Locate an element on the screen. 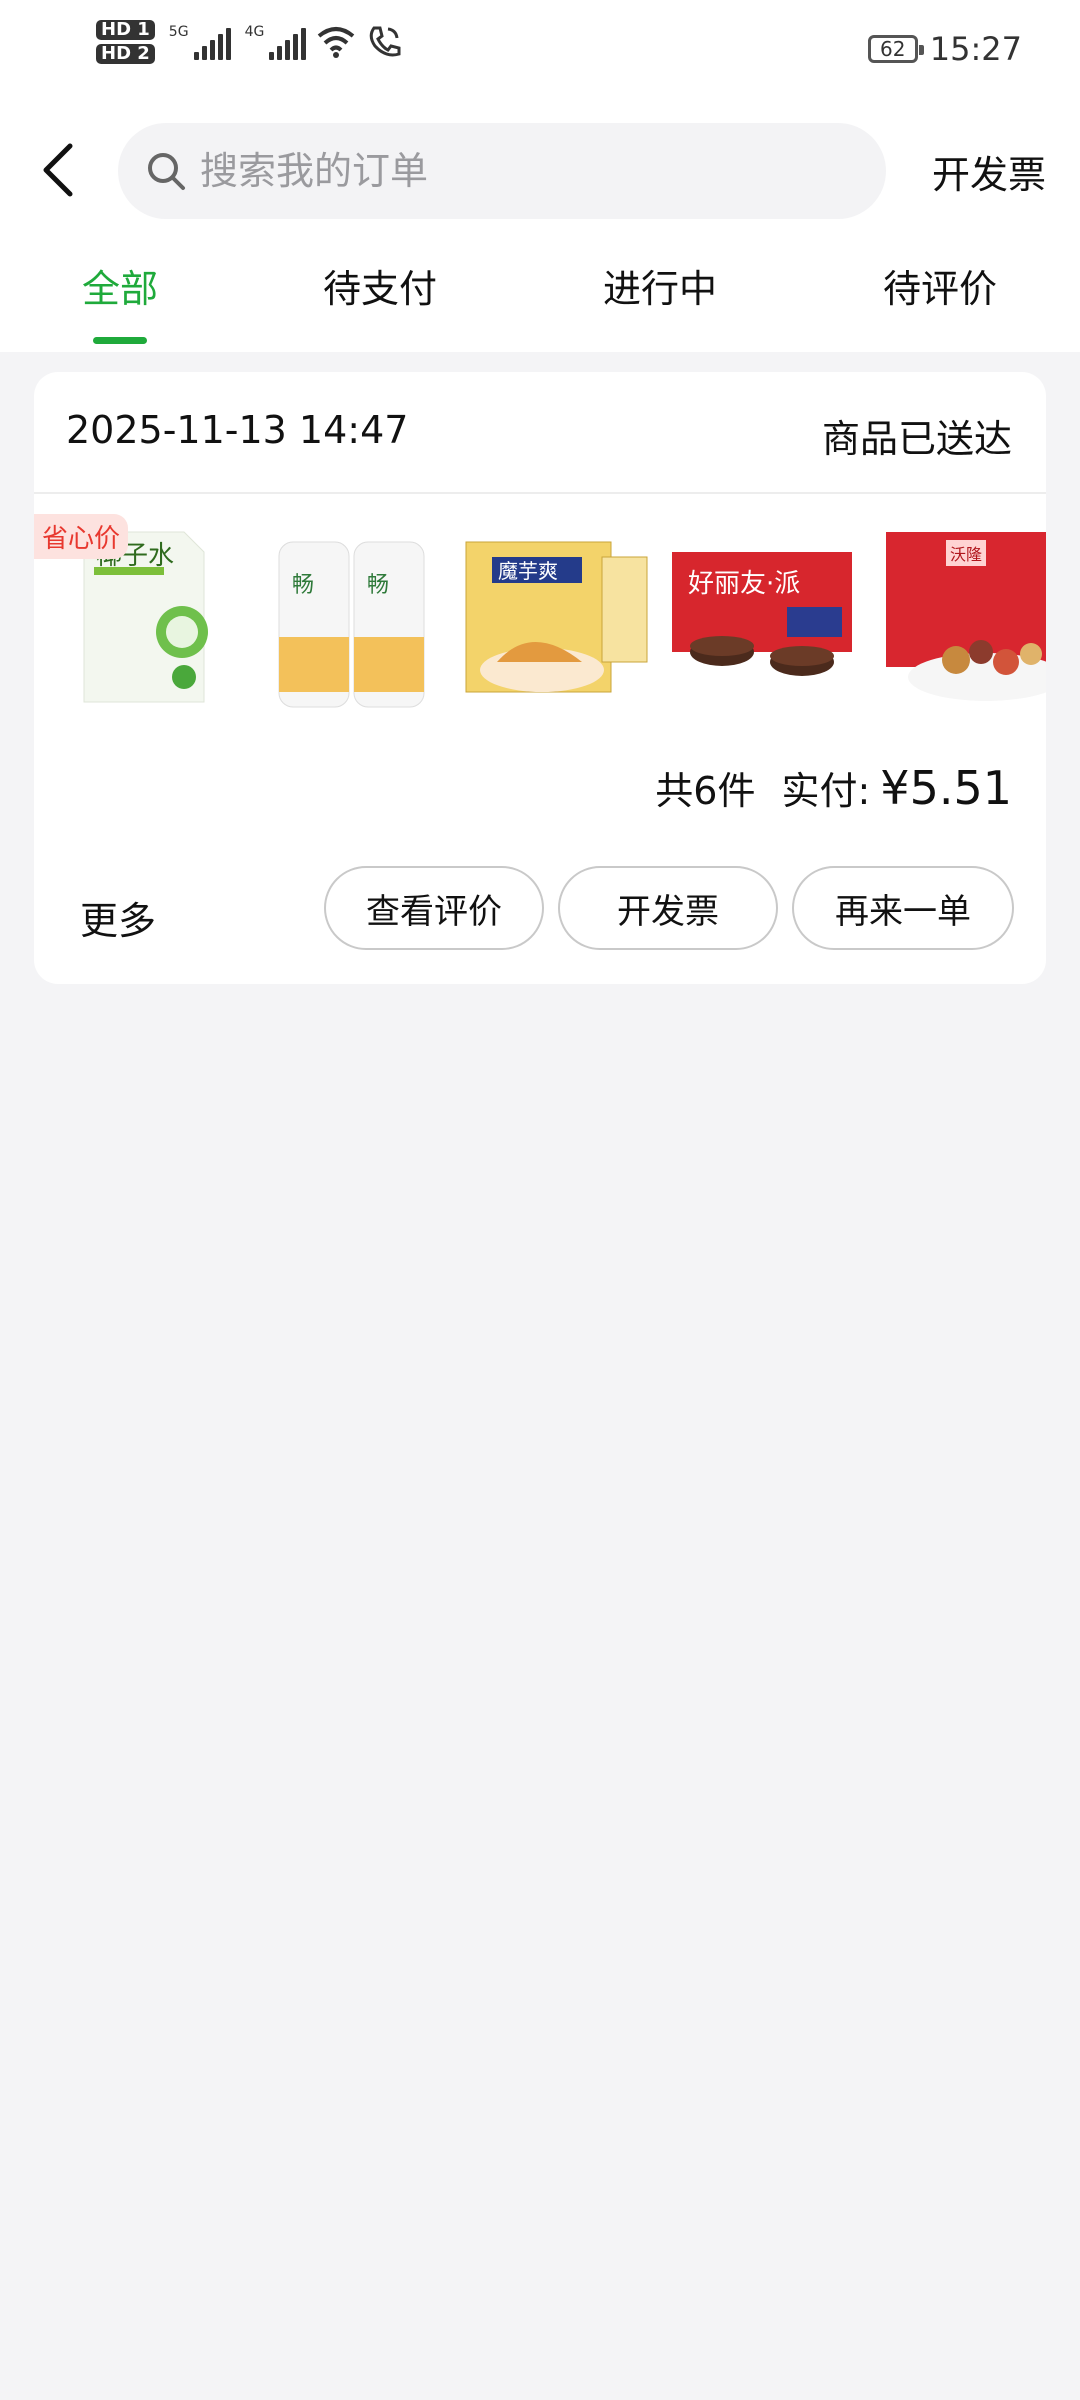 Image resolution: width=1080 pixels, height=2400 pixels. order-time: 2025-11-13 14:47 is located at coordinates (237, 430).